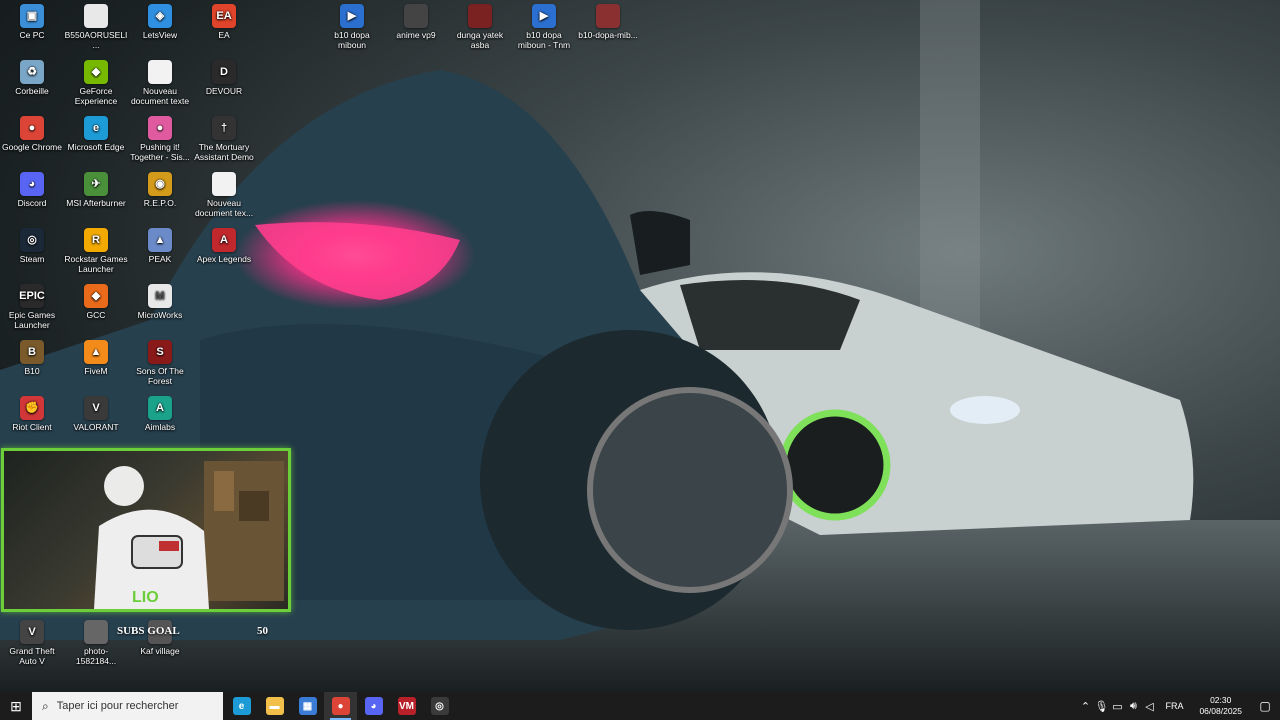 The image size is (1280, 720). What do you see at coordinates (608, 16) in the screenshot?
I see `image-file-icon` at bounding box center [608, 16].